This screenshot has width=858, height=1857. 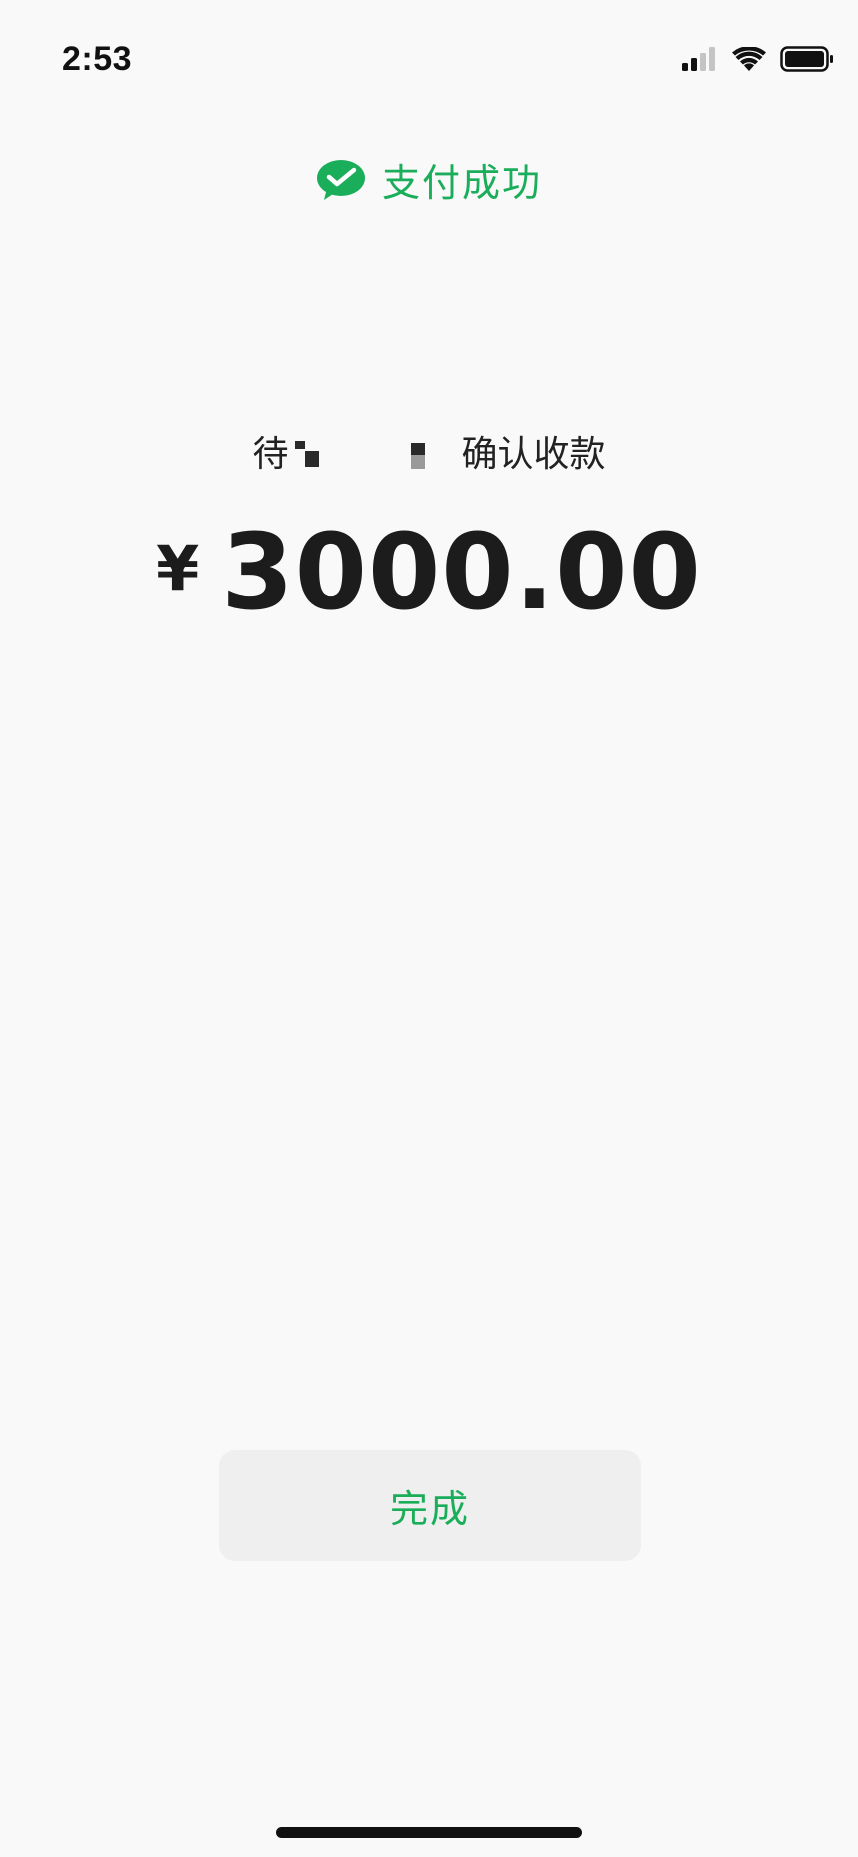 I want to click on amount-value: 3000.00, so click(x=461, y=572).